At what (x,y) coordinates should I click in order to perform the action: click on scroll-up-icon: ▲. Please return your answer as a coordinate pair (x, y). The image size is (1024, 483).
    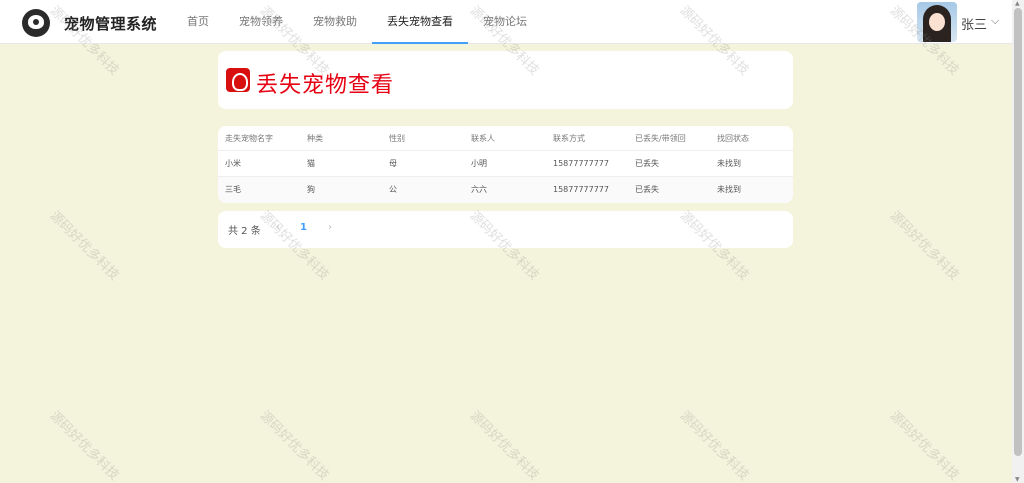
    Looking at the image, I should click on (1017, 3).